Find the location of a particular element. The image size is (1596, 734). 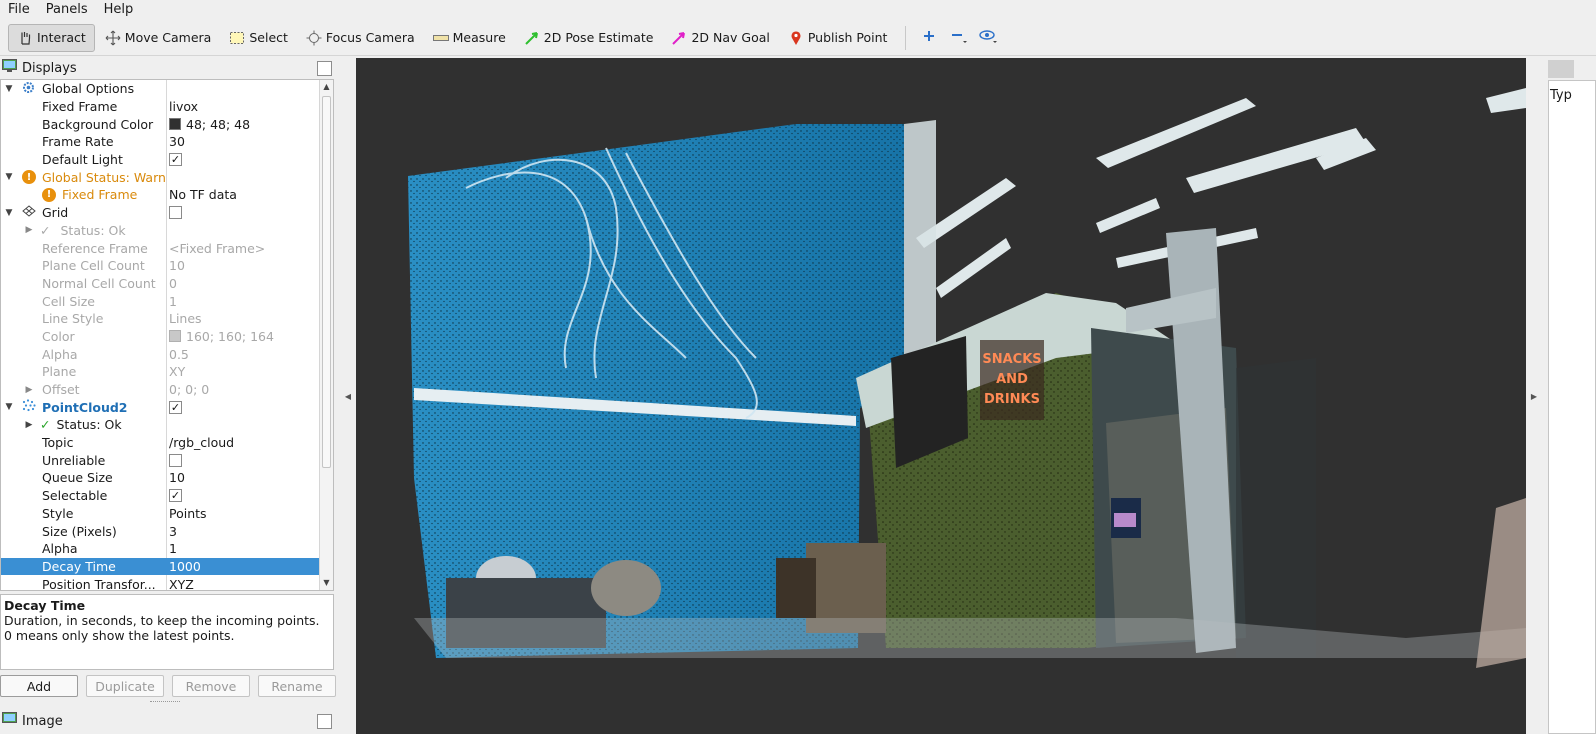

tree-row-alpha: Alpha 0.5 is located at coordinates (167, 354).